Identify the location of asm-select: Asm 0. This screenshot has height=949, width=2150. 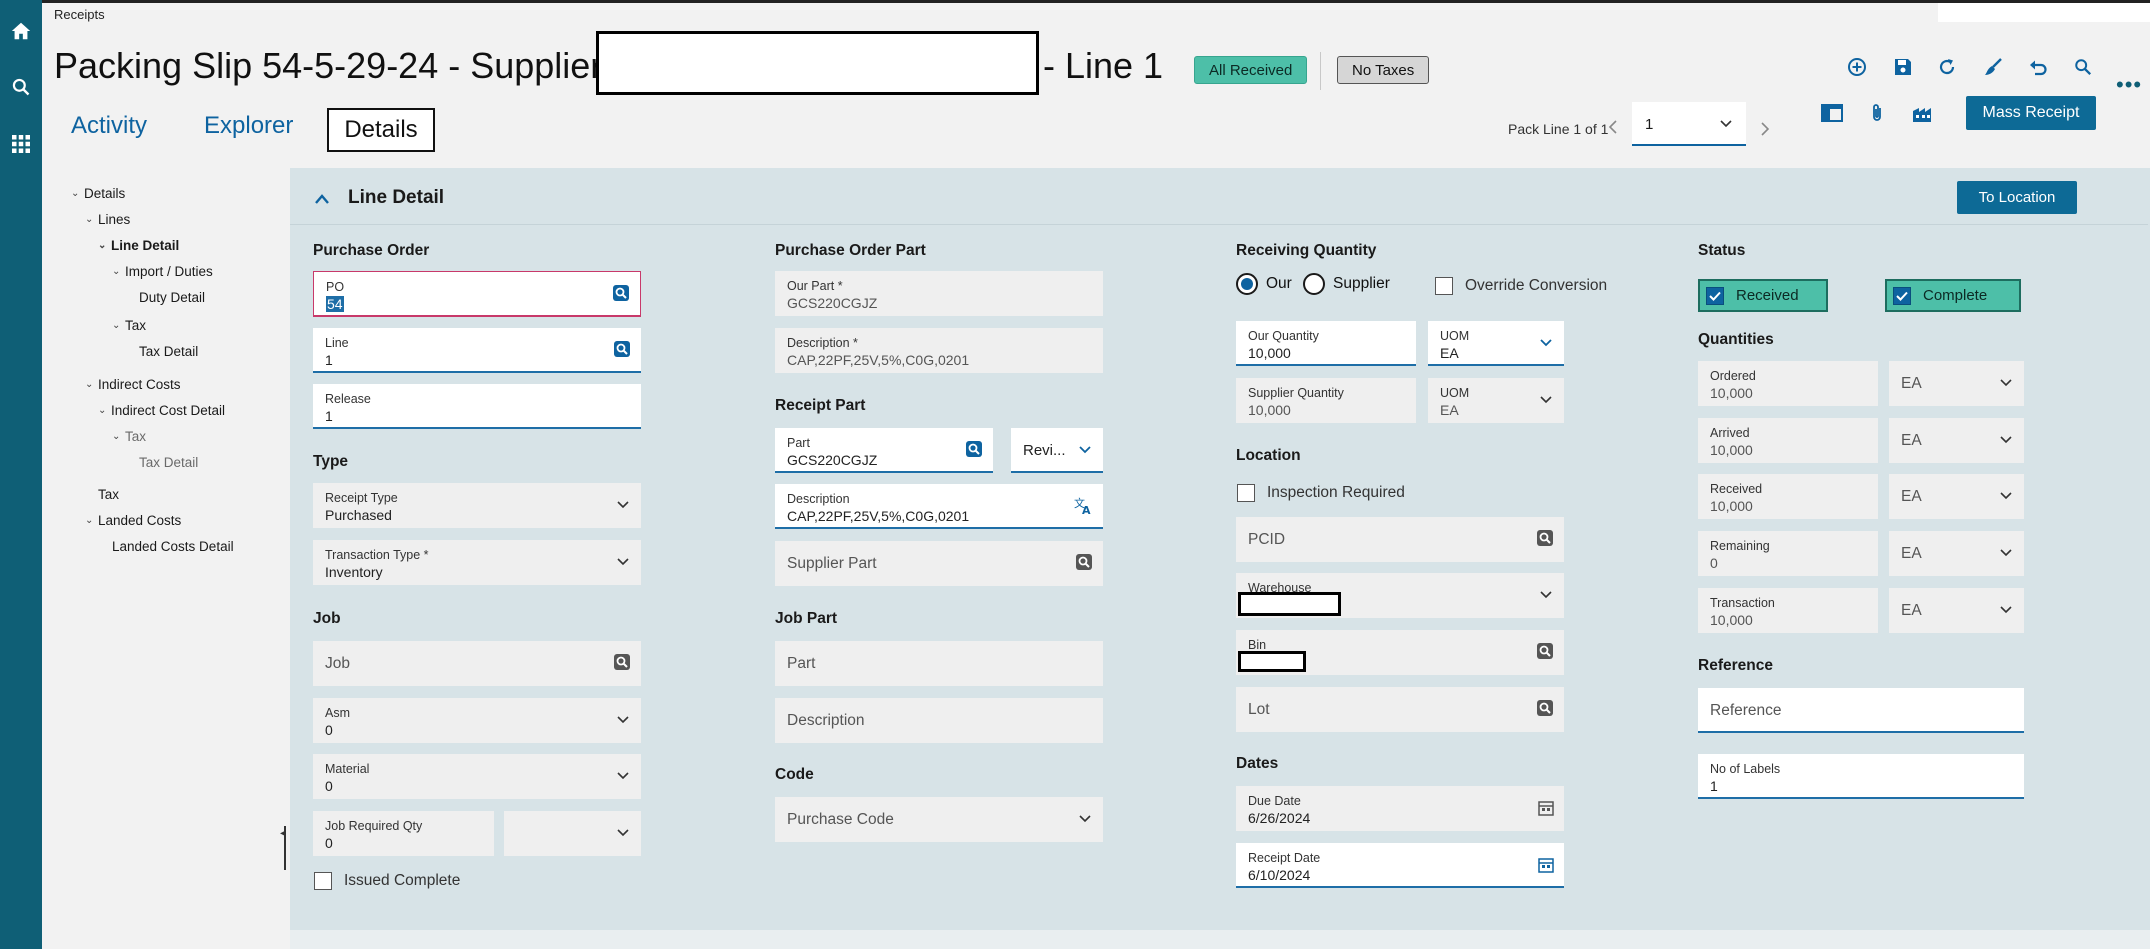
(477, 720).